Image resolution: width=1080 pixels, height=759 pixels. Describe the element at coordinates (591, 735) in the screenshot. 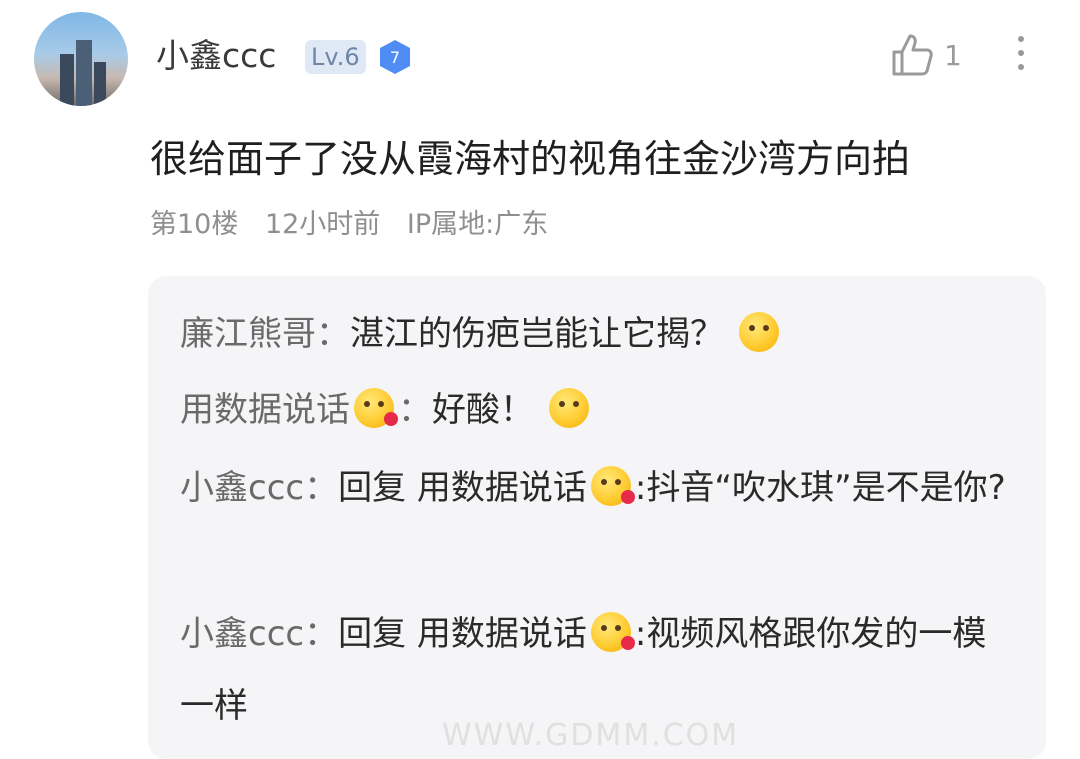

I see `watermark: WWW.GDMM.COM` at that location.